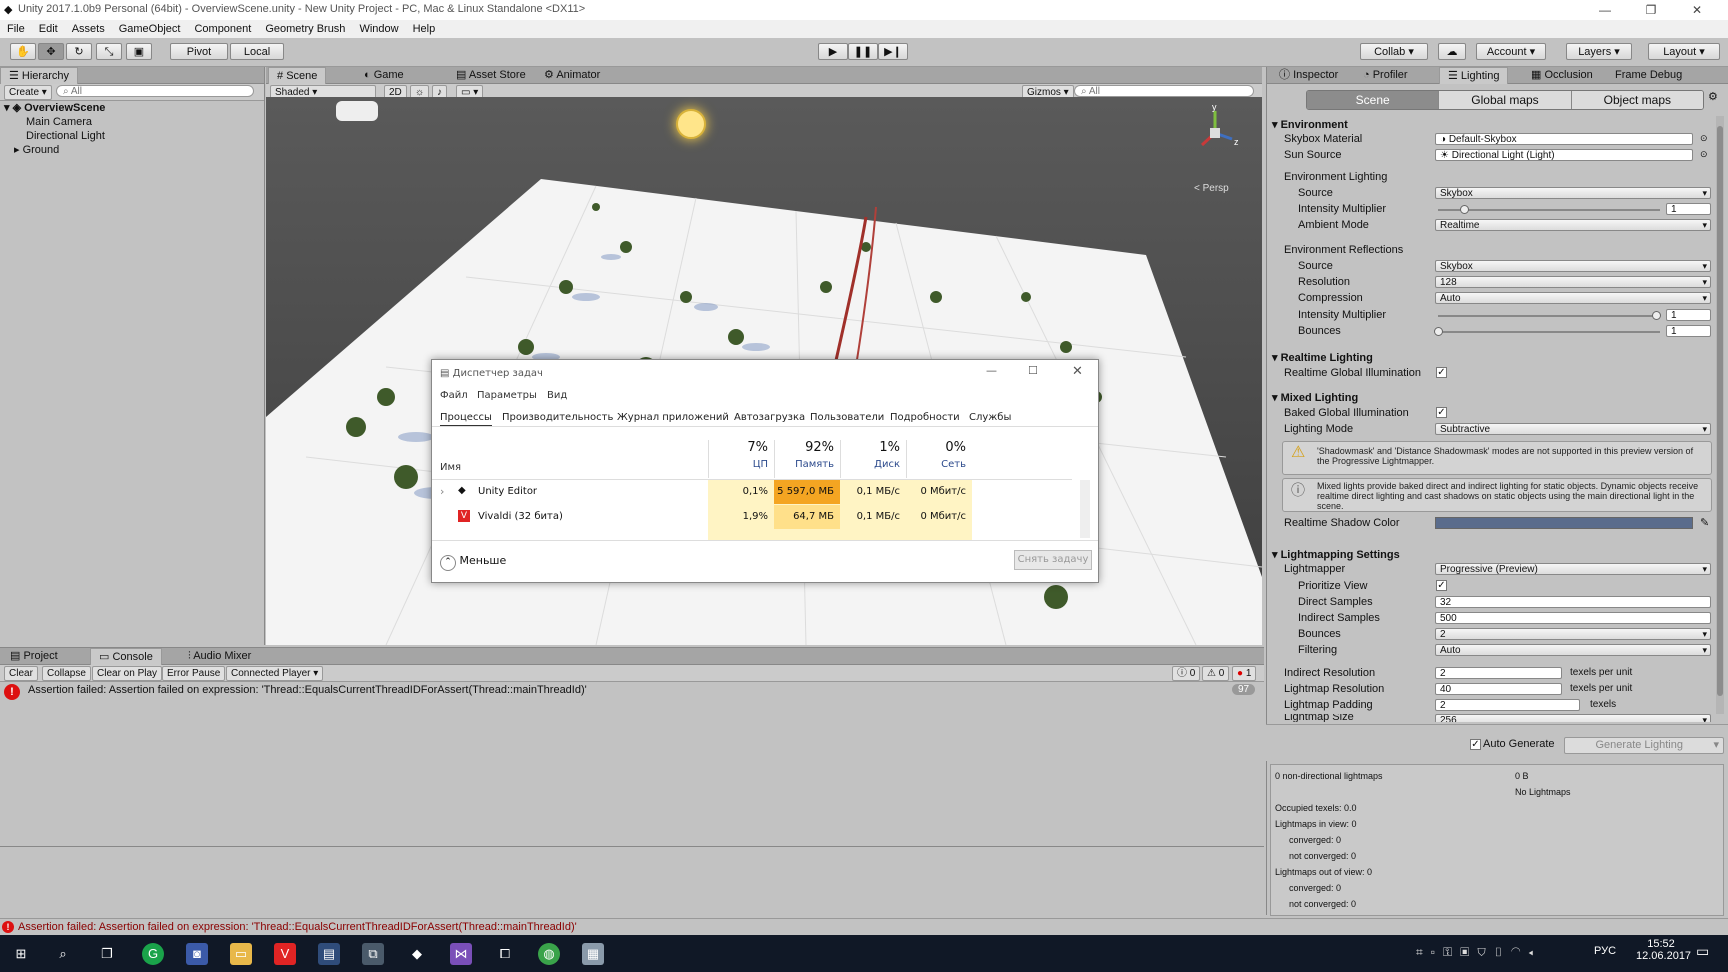 The height and width of the screenshot is (972, 1728). I want to click on menu-help: Help, so click(424, 29).